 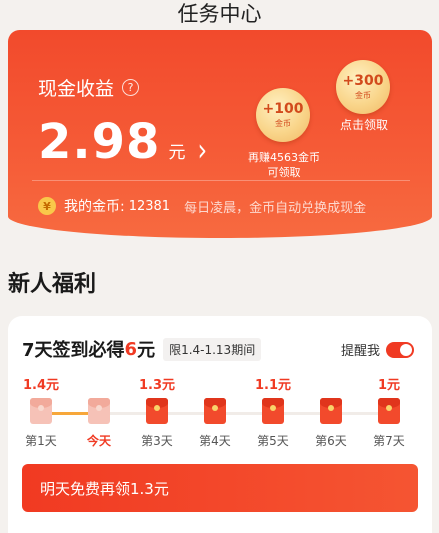 What do you see at coordinates (275, 208) in the screenshot?
I see `exchange-tip: 每日凌晨，金币自动兑换成现金` at bounding box center [275, 208].